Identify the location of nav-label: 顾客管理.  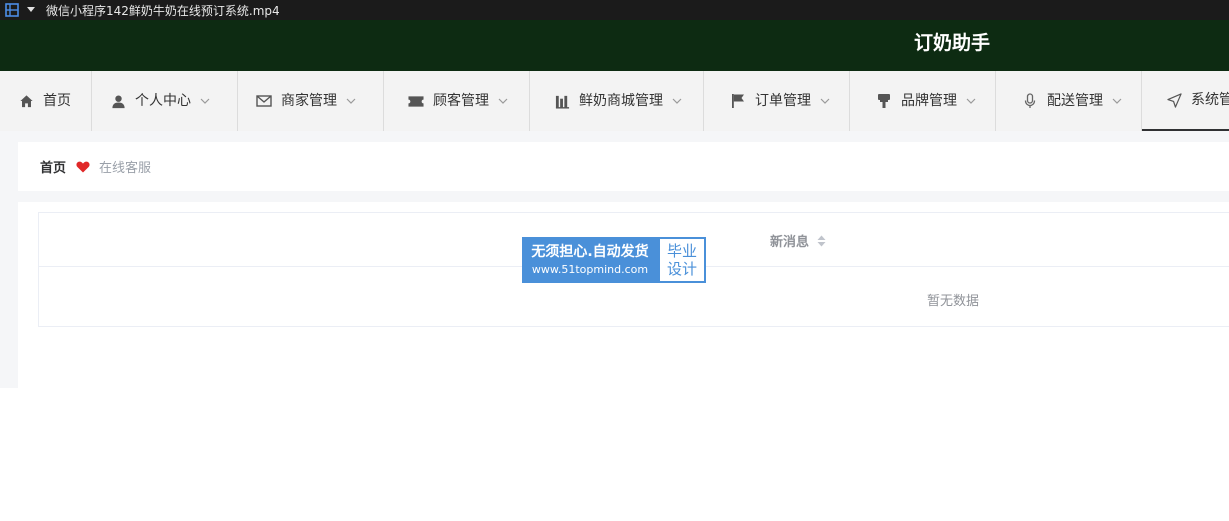
(461, 101).